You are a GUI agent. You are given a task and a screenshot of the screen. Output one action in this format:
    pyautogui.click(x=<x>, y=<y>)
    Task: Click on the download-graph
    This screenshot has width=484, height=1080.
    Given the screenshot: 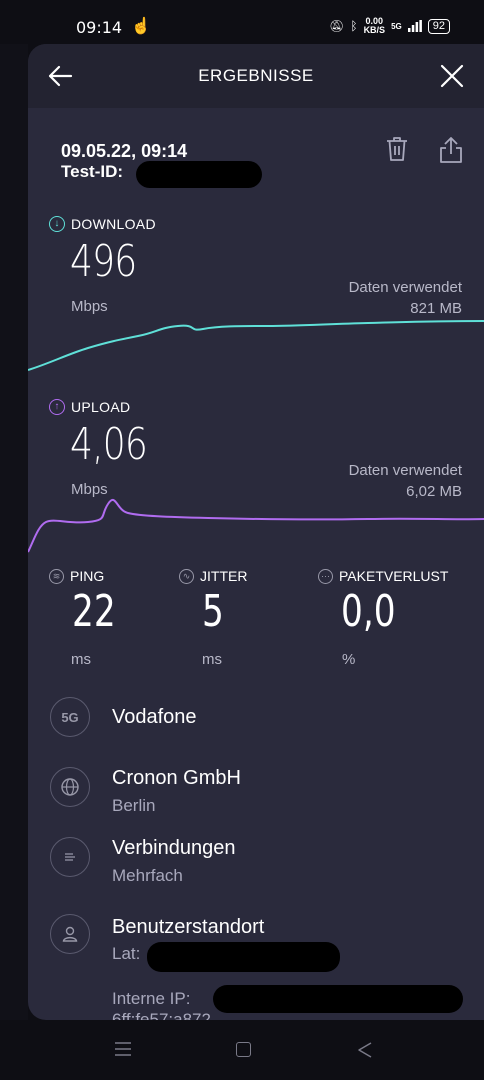 What is the action you would take?
    pyautogui.click(x=256, y=345)
    